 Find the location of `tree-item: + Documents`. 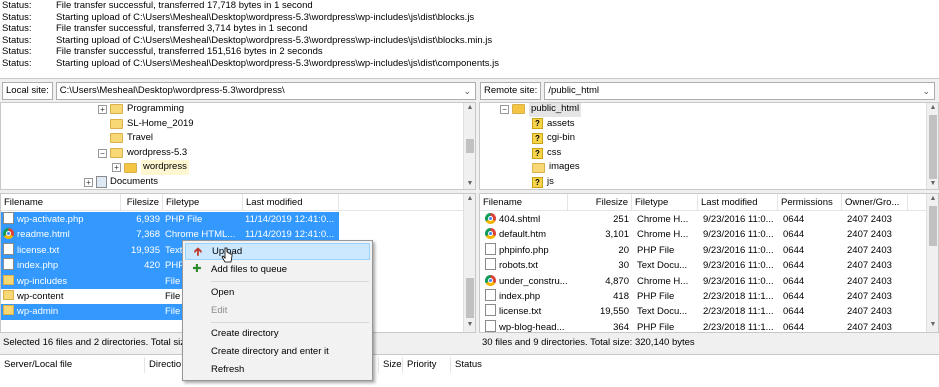

tree-item: + Documents is located at coordinates (121, 182).